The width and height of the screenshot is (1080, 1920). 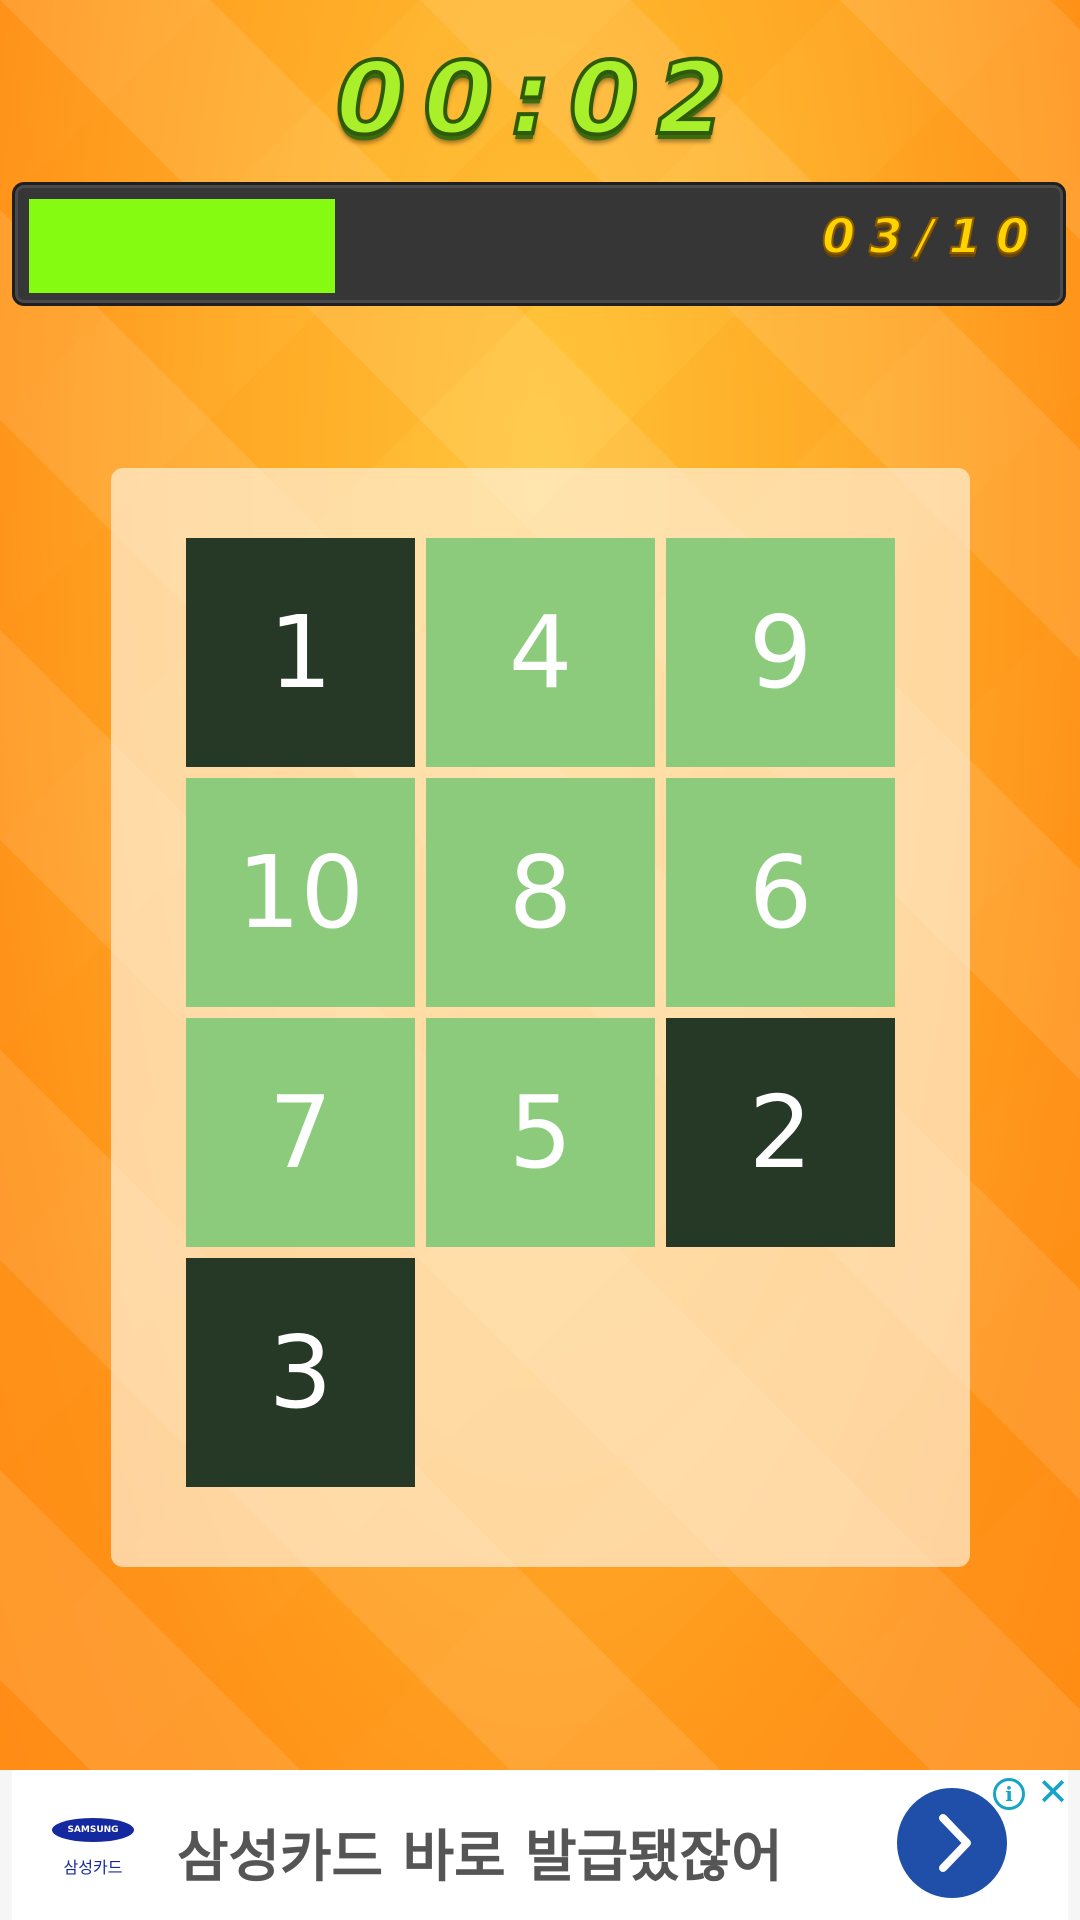 What do you see at coordinates (300, 892) in the screenshot?
I see `number-tile: 10` at bounding box center [300, 892].